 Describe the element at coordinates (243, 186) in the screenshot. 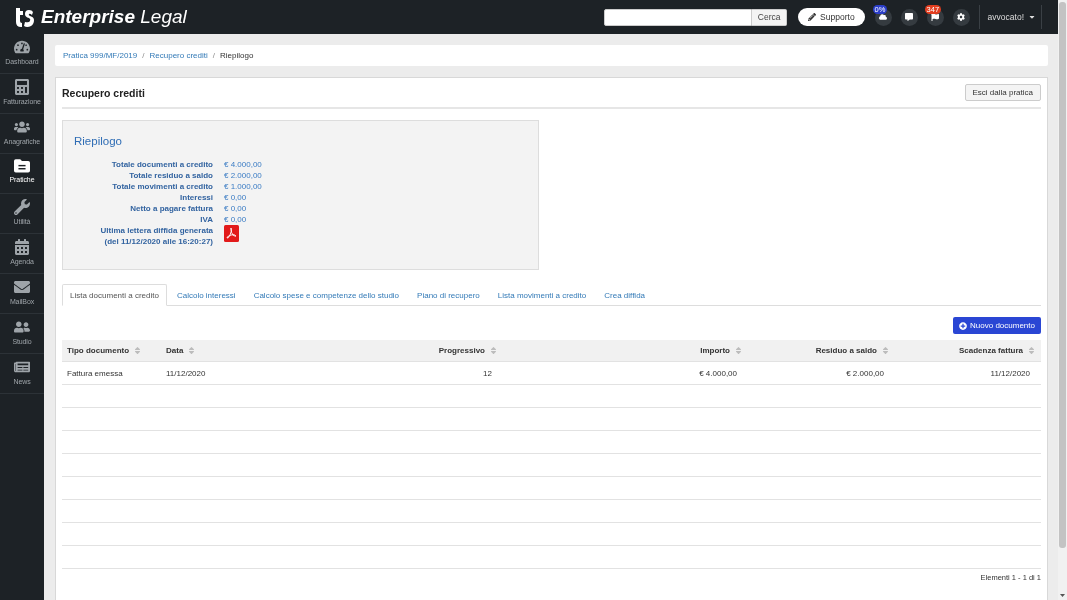

I see `summary-value: € 1.000,00` at that location.